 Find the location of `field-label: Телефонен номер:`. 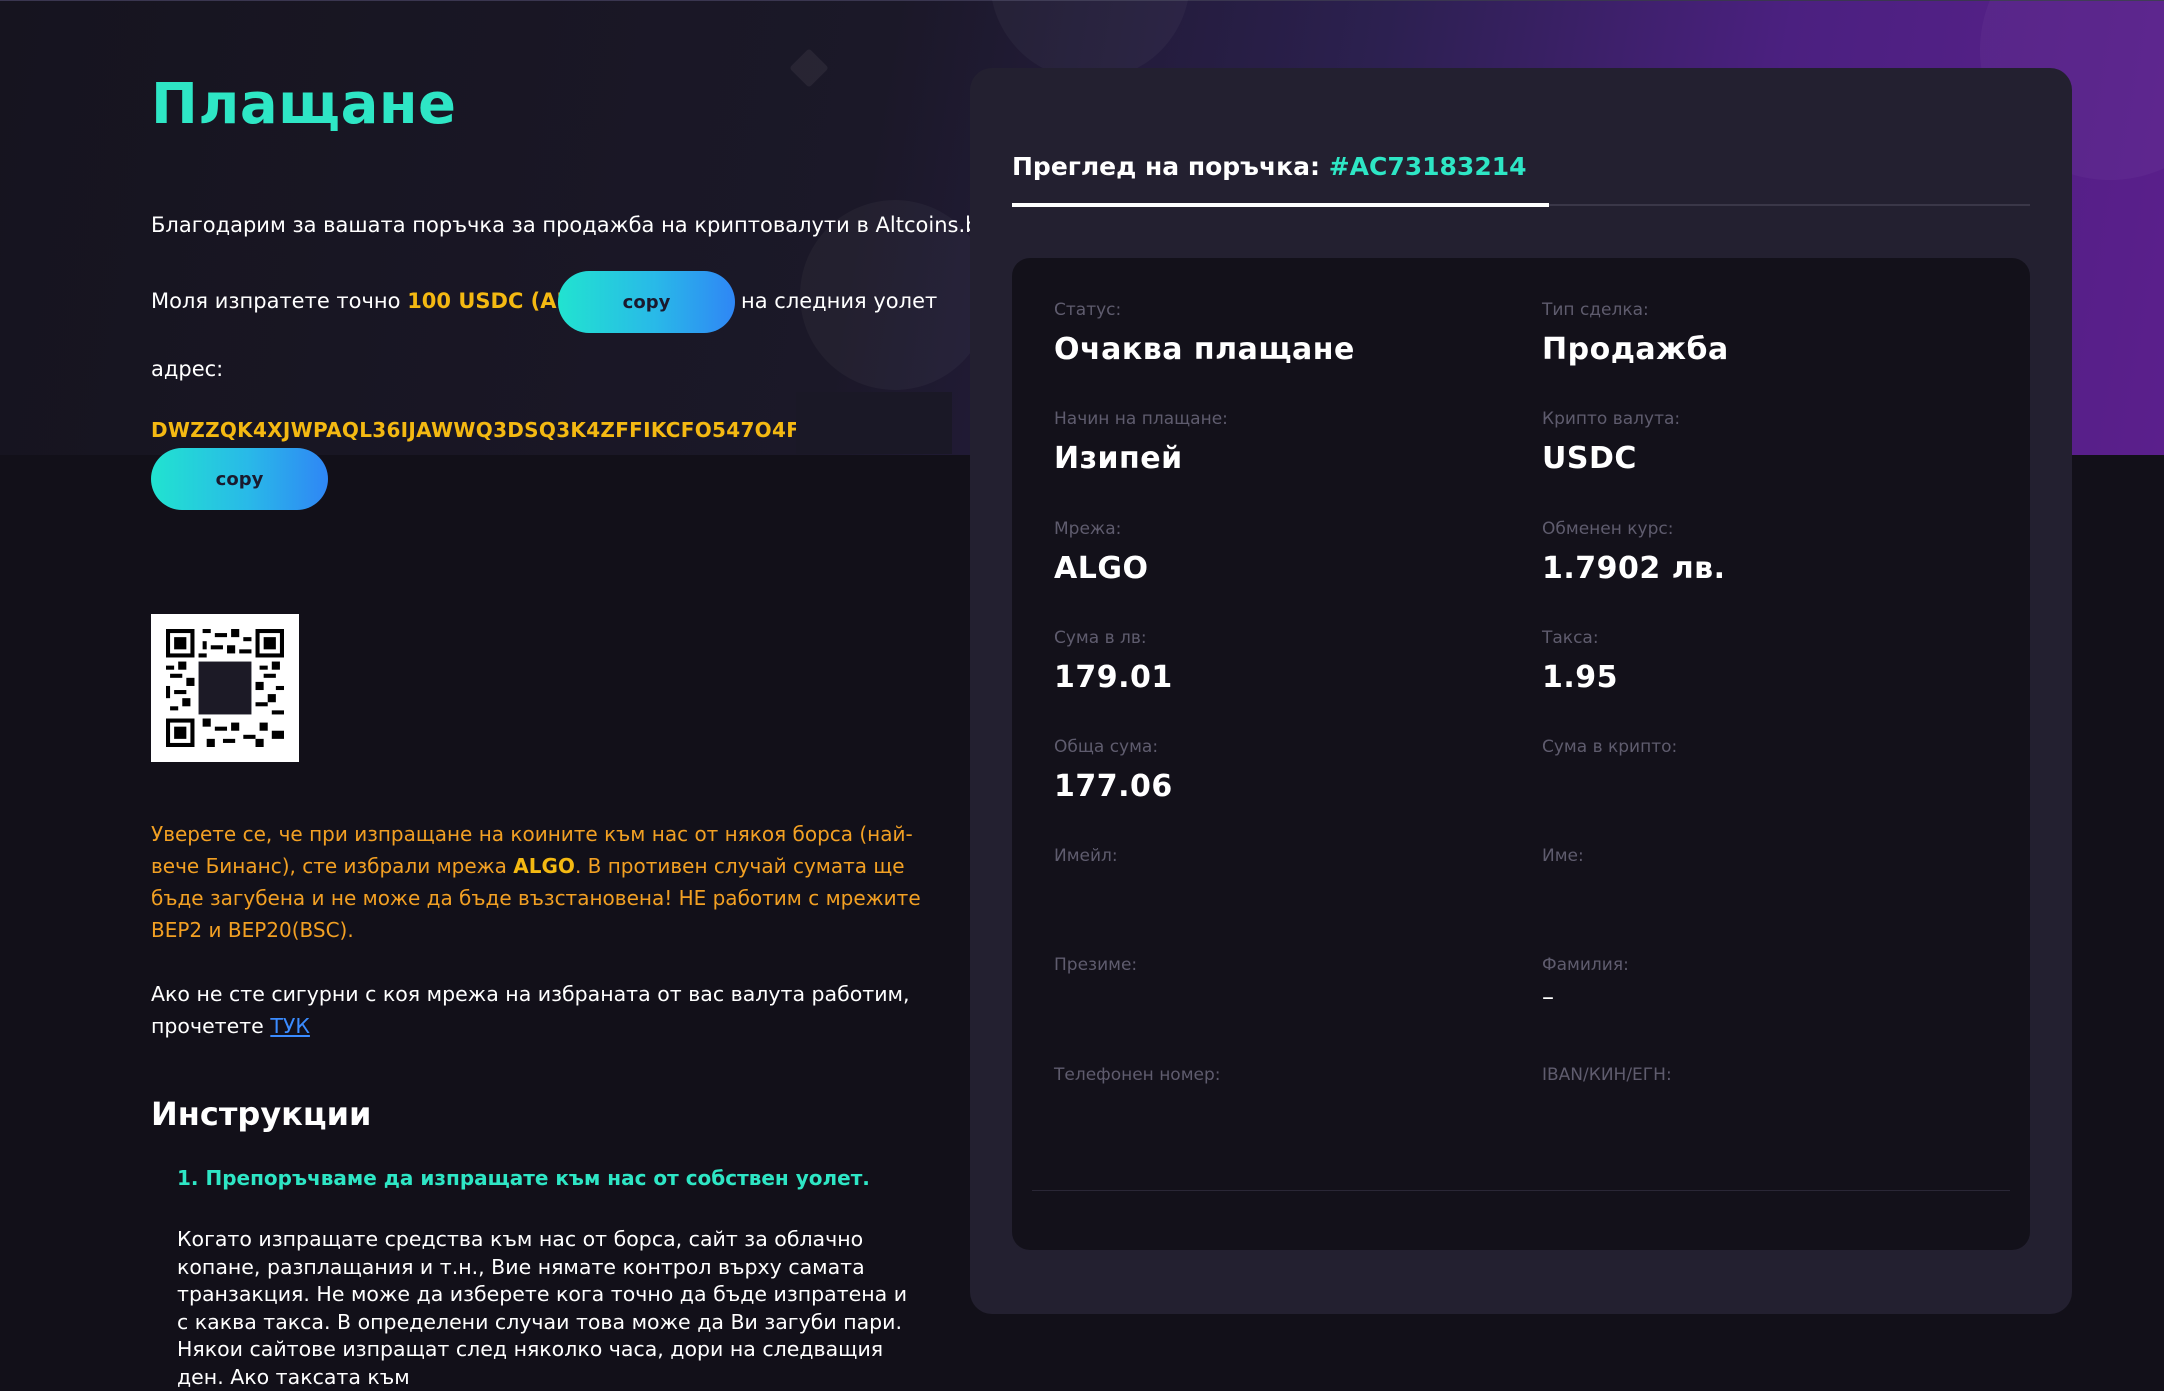

field-label: Телефонен номер: is located at coordinates (1137, 1075).